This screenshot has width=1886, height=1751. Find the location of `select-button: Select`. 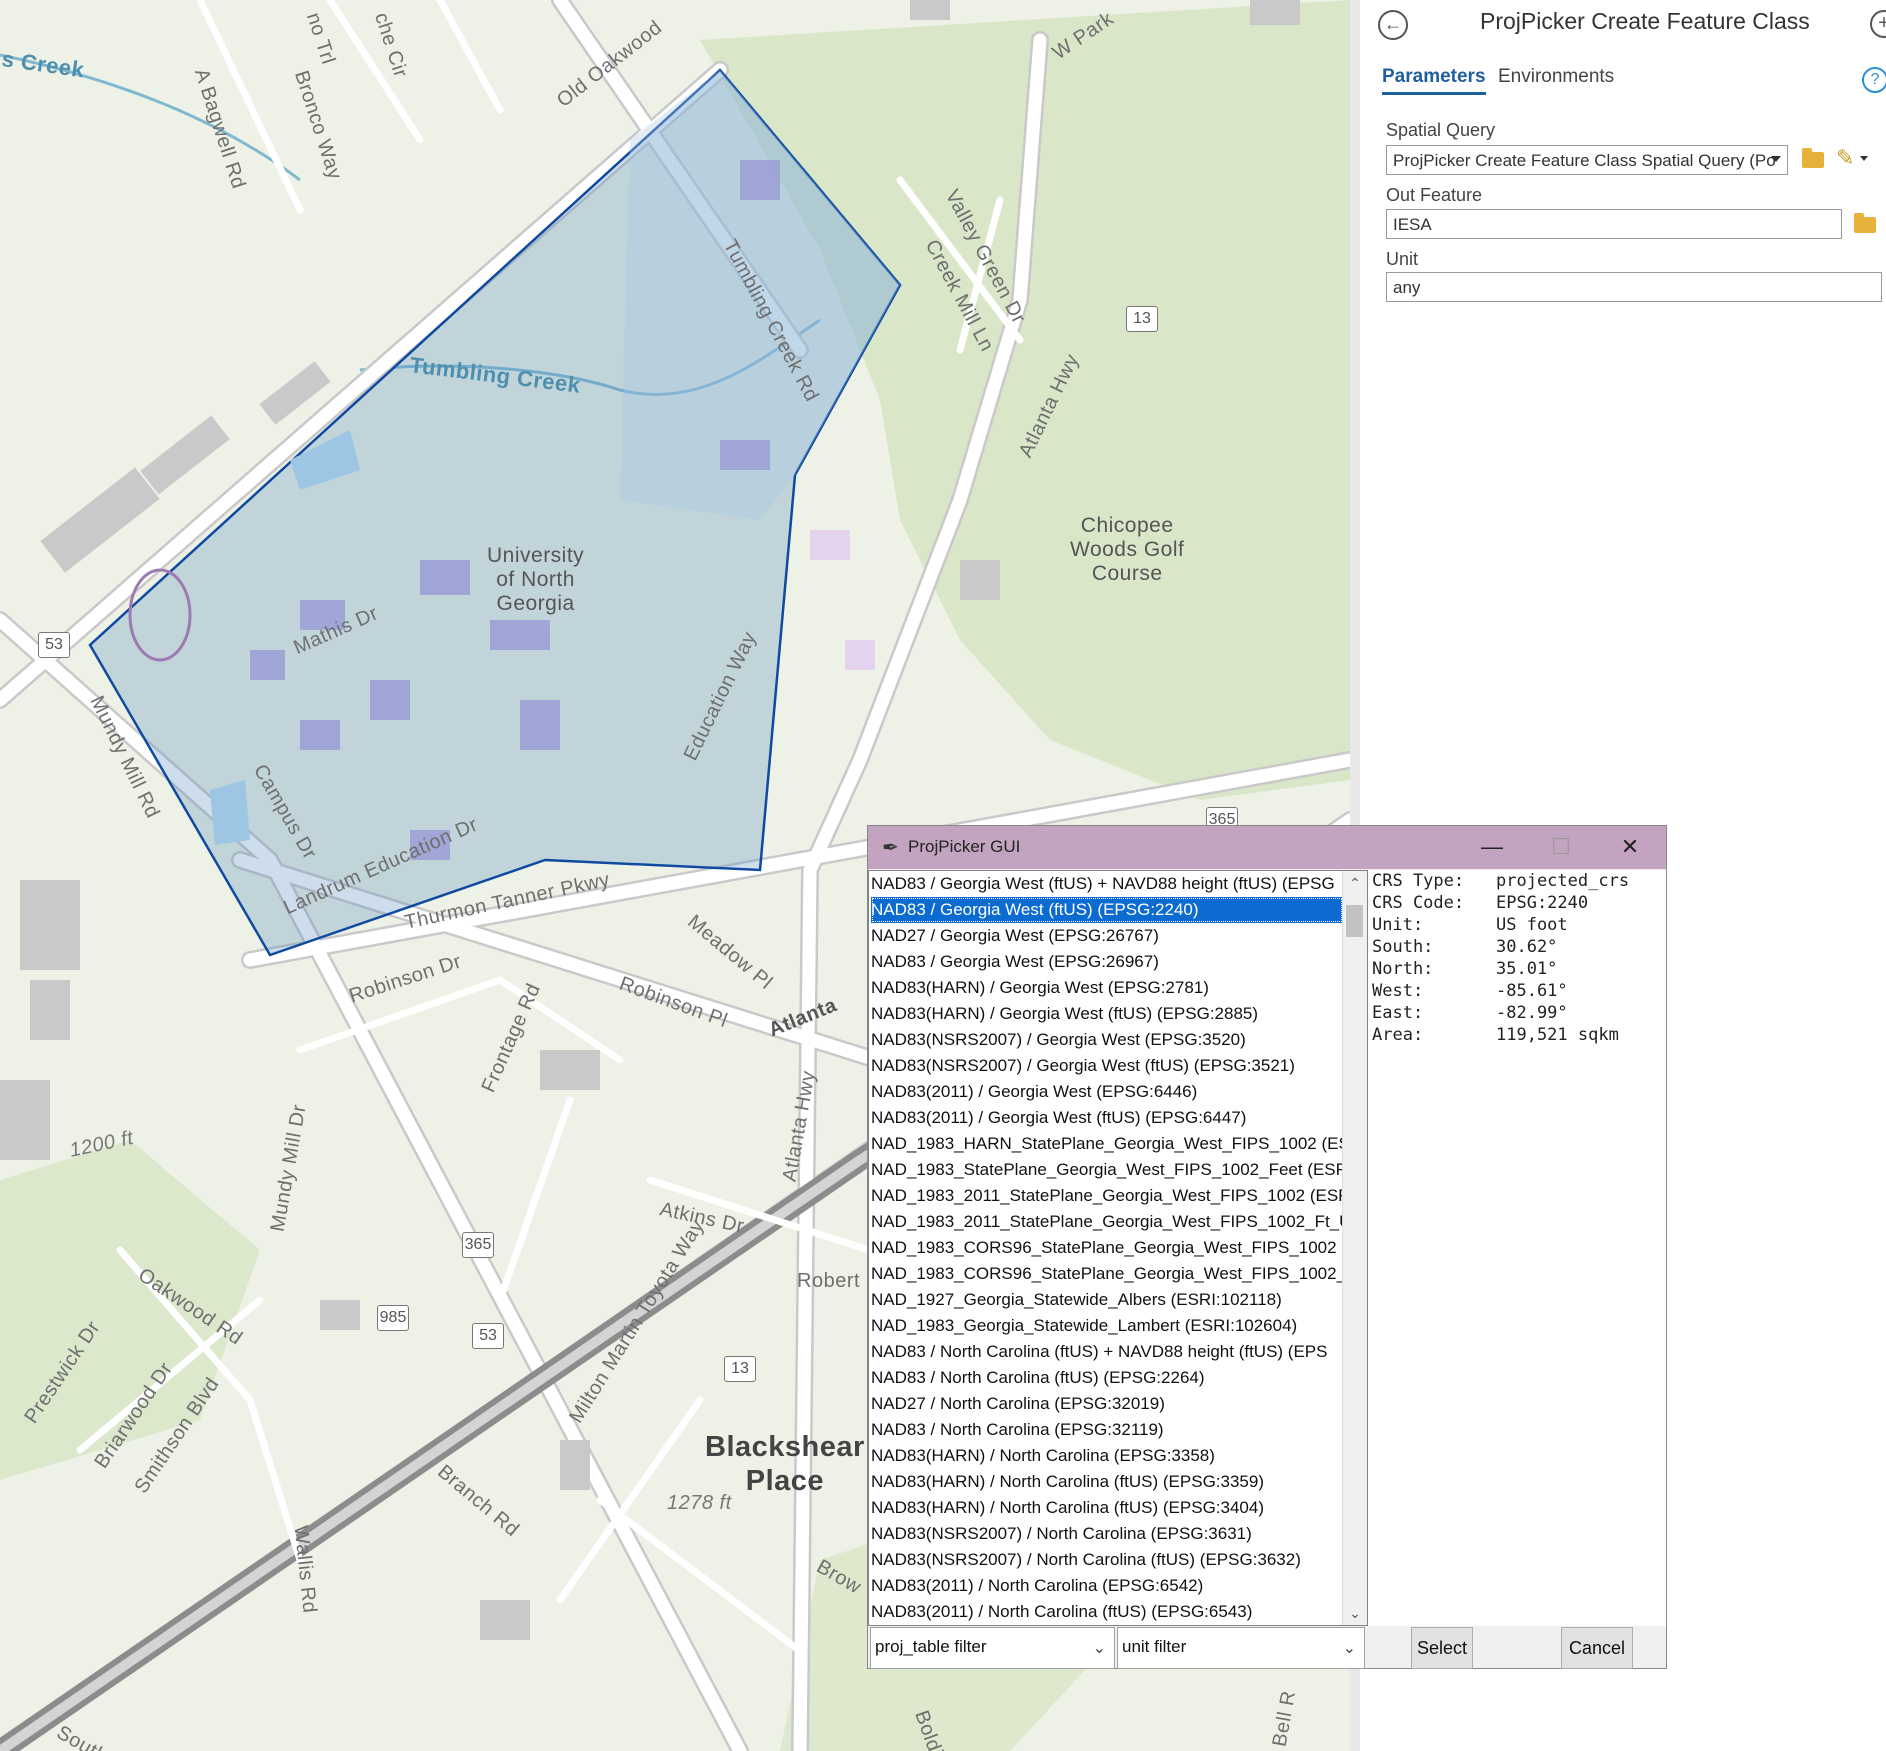

select-button: Select is located at coordinates (1442, 1648).